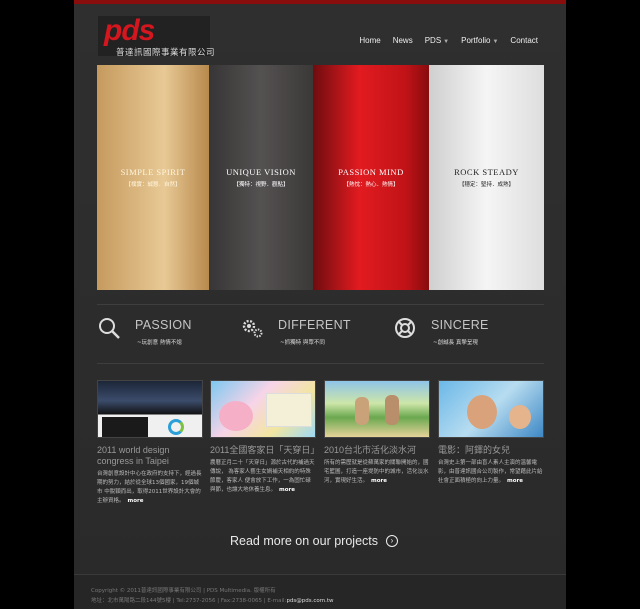  Describe the element at coordinates (460, 325) in the screenshot. I see `value-title: SINCERE` at that location.